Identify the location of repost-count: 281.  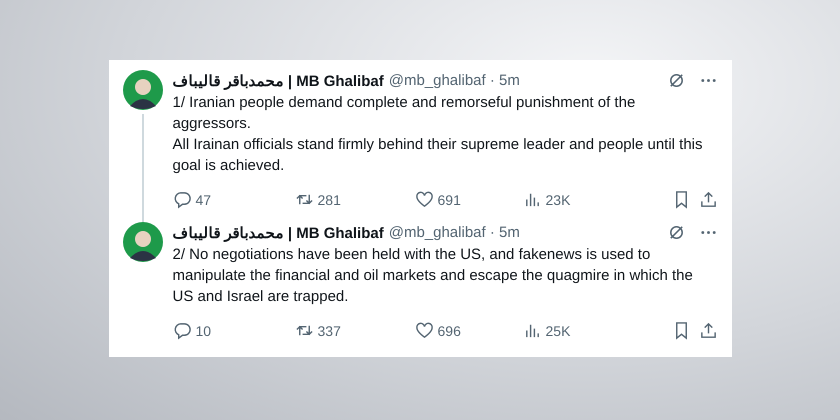
(329, 200).